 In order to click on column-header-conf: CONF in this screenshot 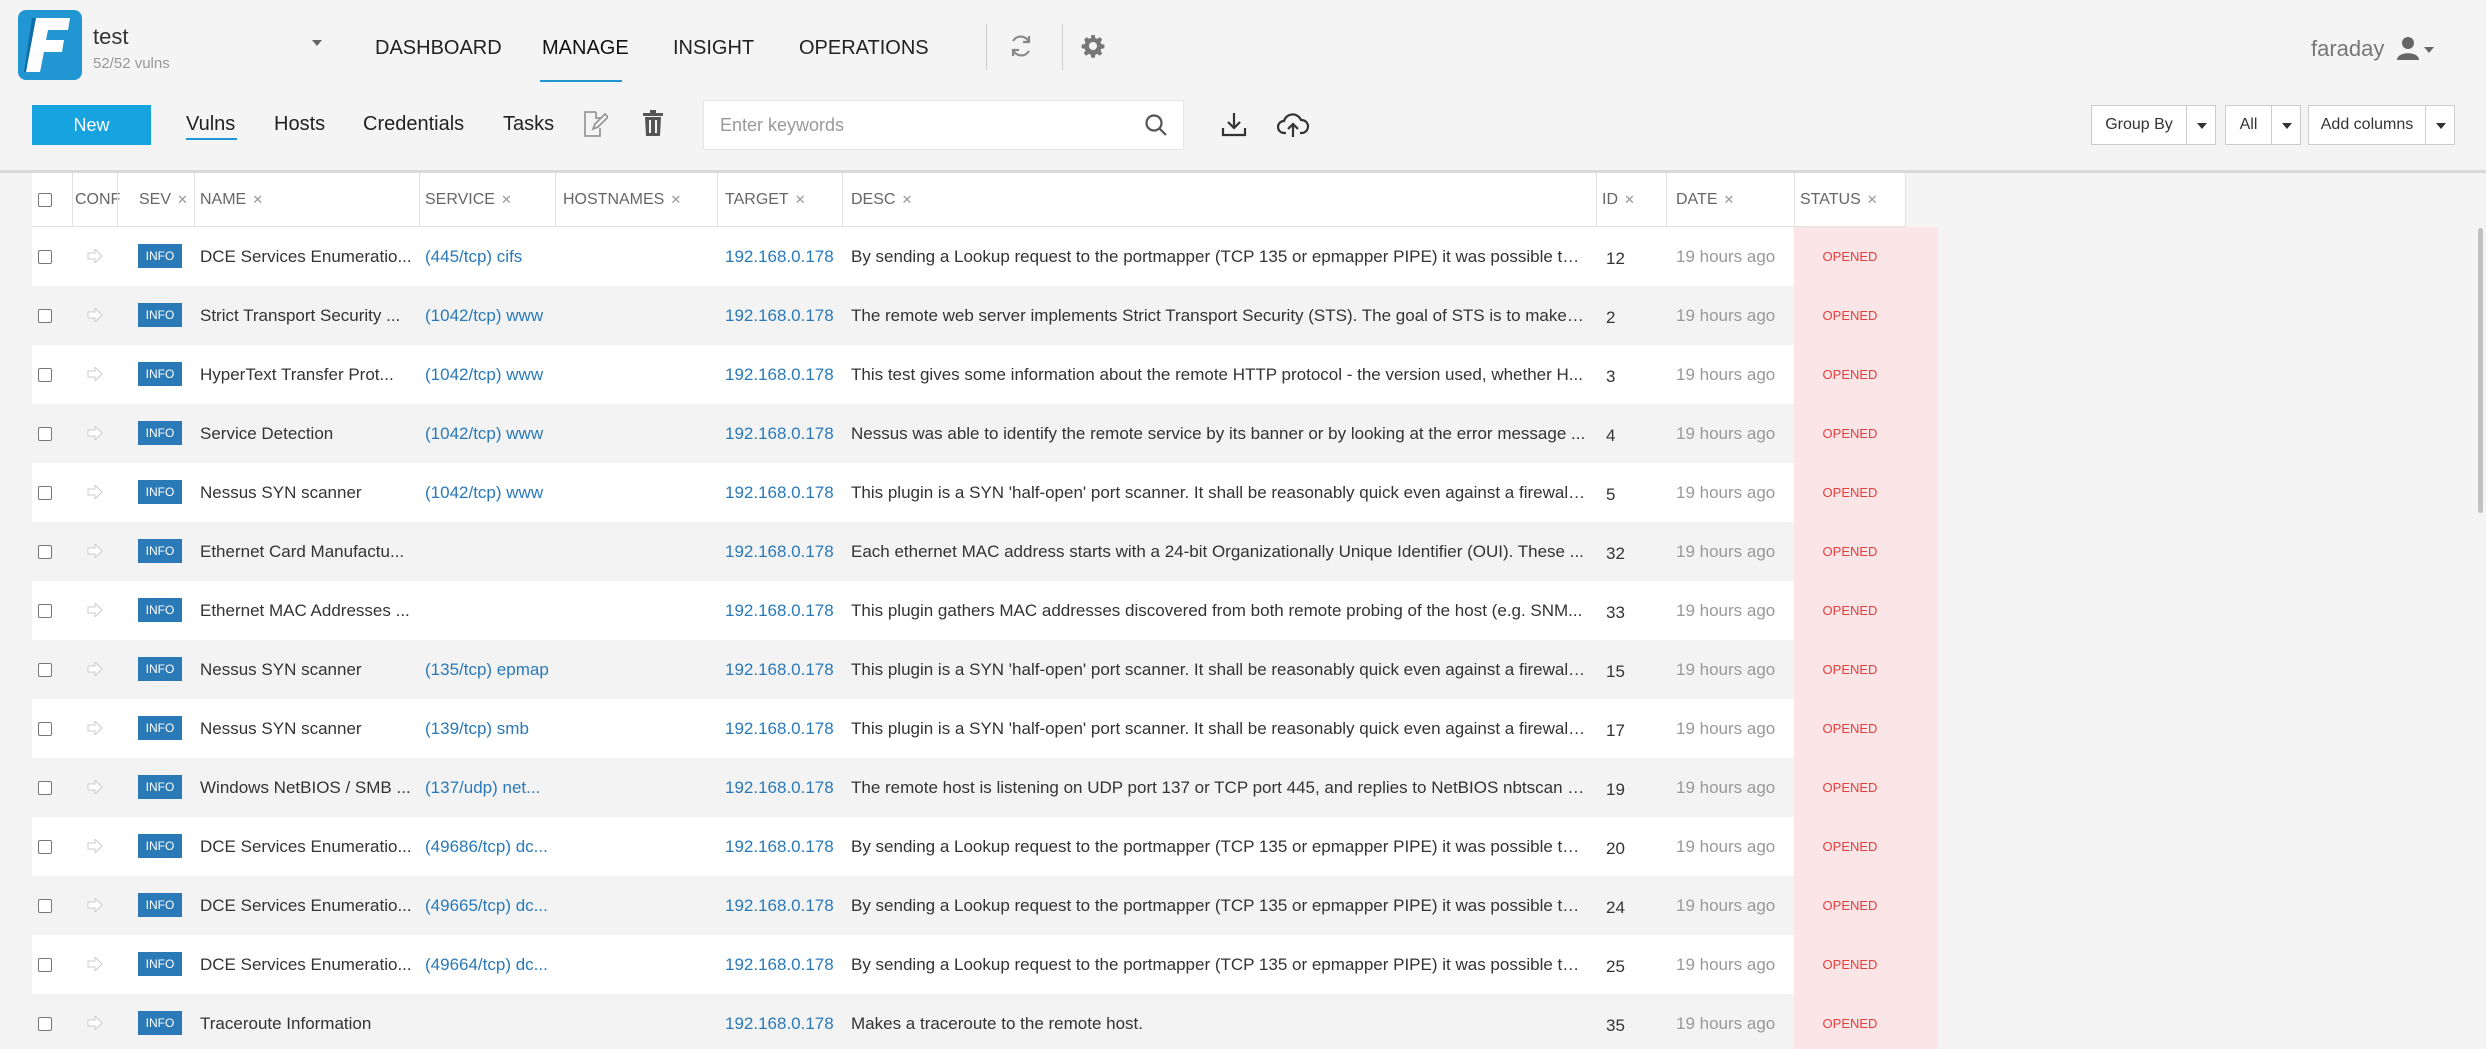, I will do `click(97, 200)`.